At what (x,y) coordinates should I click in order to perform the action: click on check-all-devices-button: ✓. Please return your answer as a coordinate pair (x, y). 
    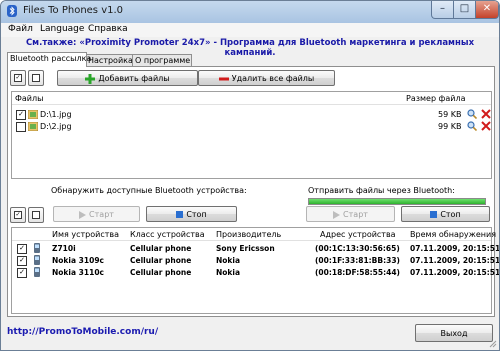
    Looking at the image, I should click on (18, 215).